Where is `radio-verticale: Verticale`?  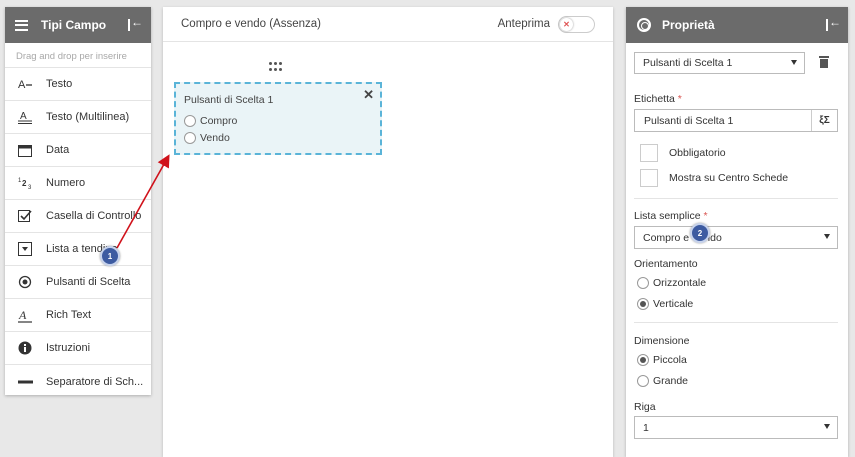
radio-verticale: Verticale is located at coordinates (665, 304).